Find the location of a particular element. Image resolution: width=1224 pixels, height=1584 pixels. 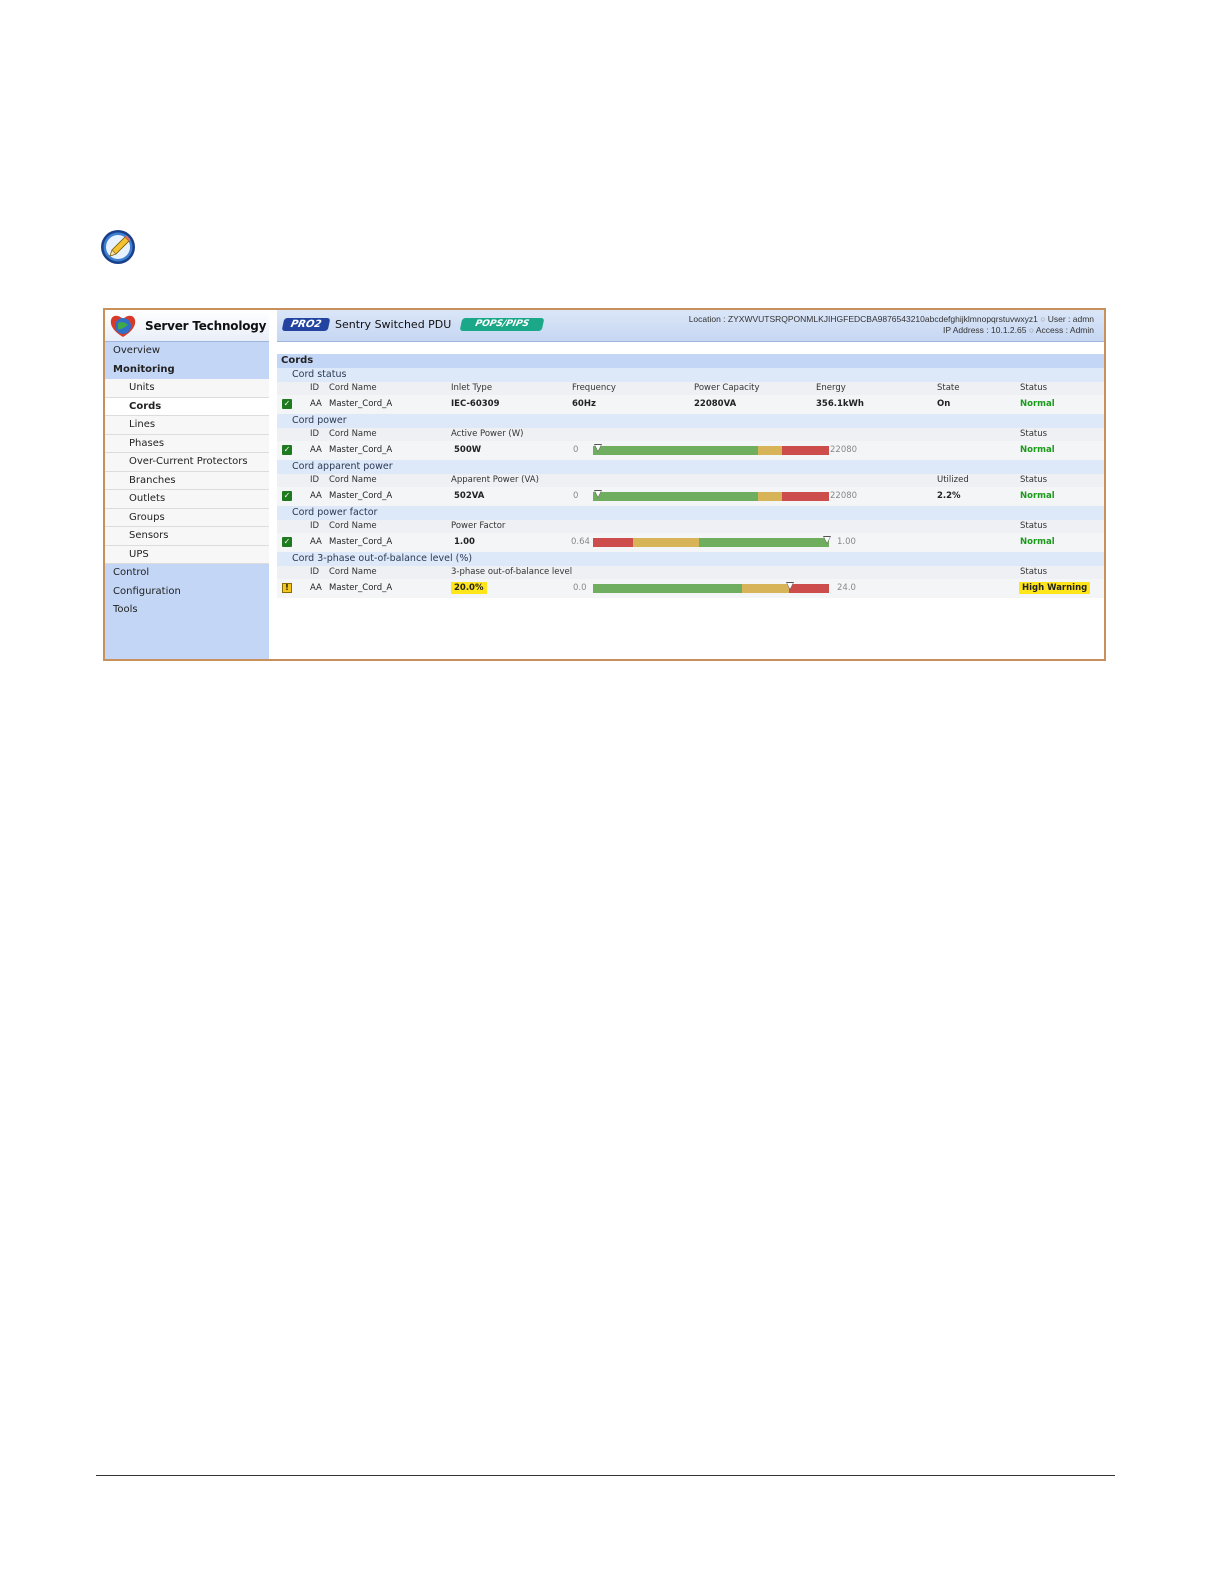

table-row: ✓ AA Master_Cord_A 1.00 0.64 1.00 Normal is located at coordinates (690, 542).